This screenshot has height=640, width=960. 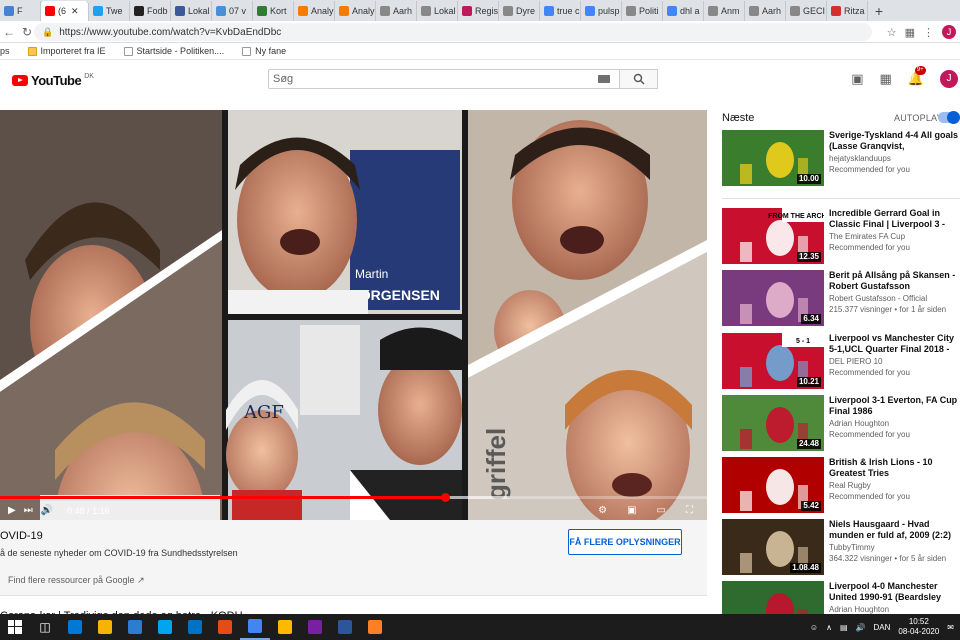 I want to click on bookmark-new-tab: Ny fane, so click(x=264, y=51).